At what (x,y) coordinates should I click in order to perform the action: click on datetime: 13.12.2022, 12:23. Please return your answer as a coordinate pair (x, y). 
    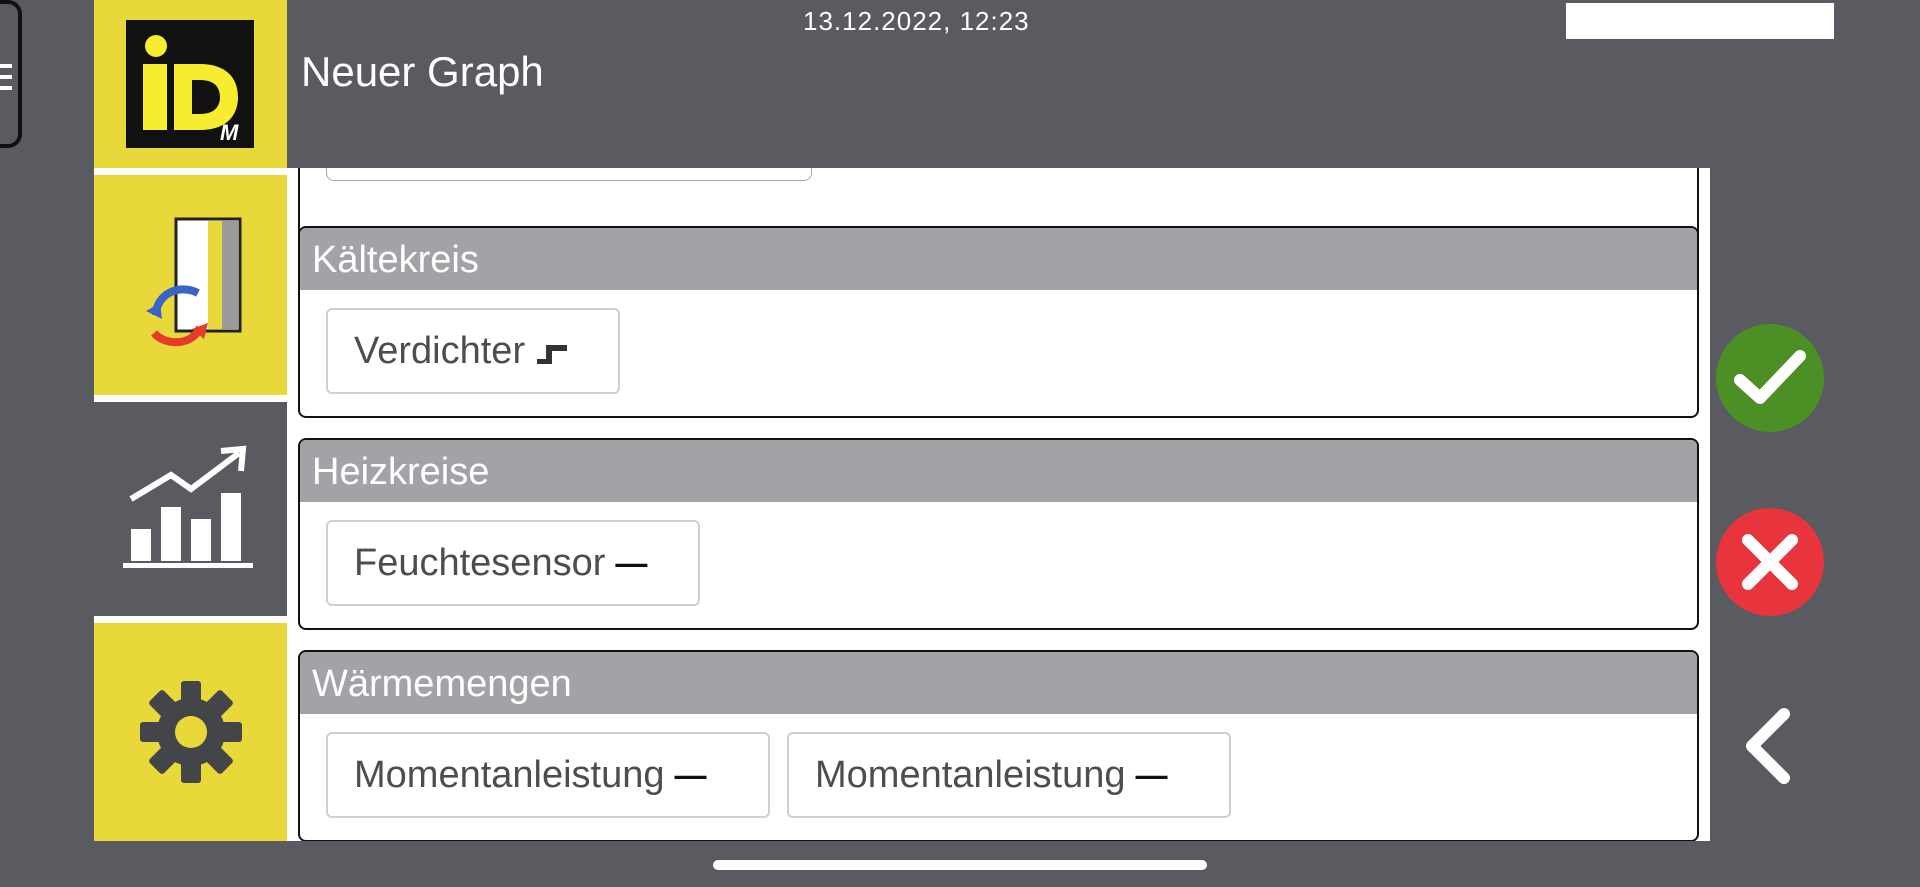
    Looking at the image, I should click on (916, 21).